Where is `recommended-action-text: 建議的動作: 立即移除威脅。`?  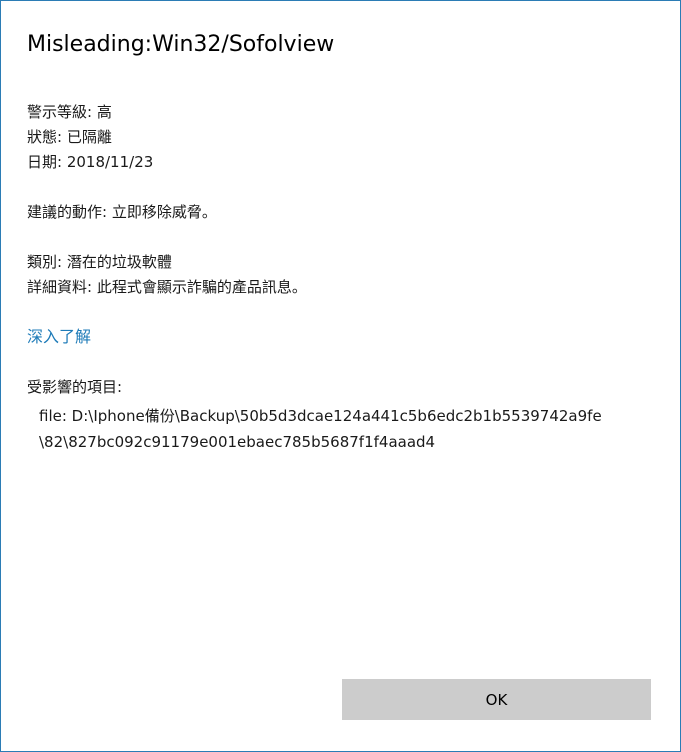
recommended-action-text: 建議的動作: 立即移除威脅。 is located at coordinates (122, 212).